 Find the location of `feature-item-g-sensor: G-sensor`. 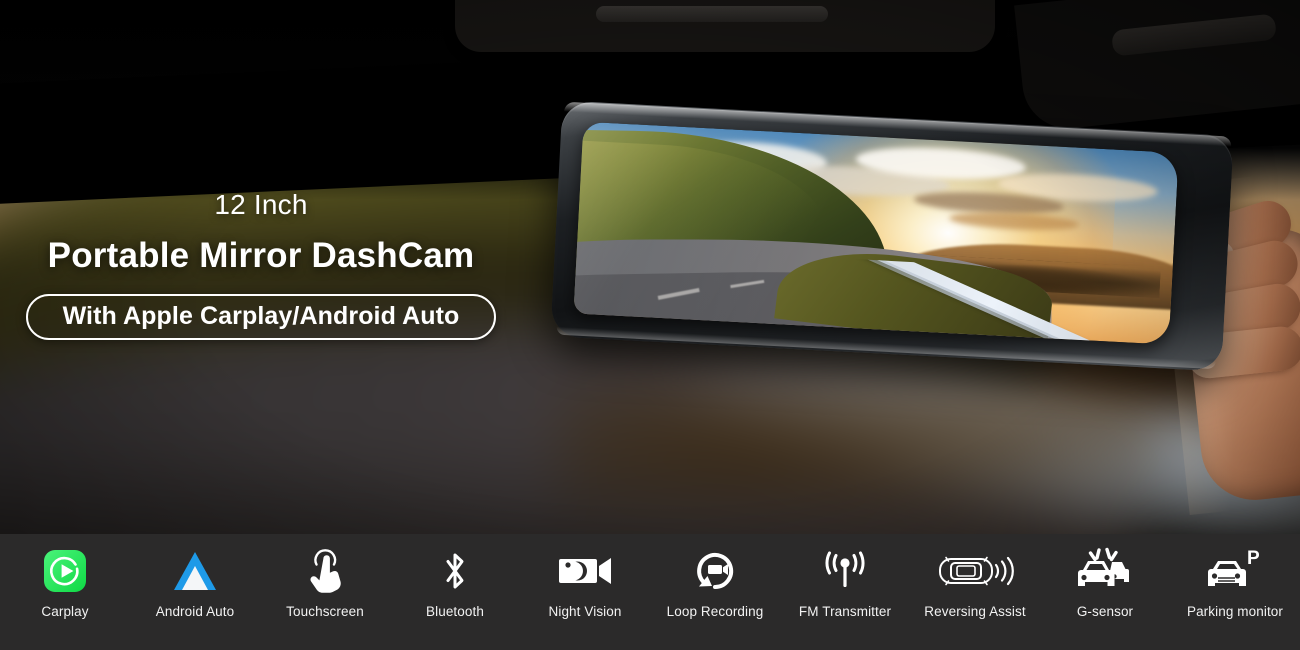

feature-item-g-sensor: G-sensor is located at coordinates (1105, 576).